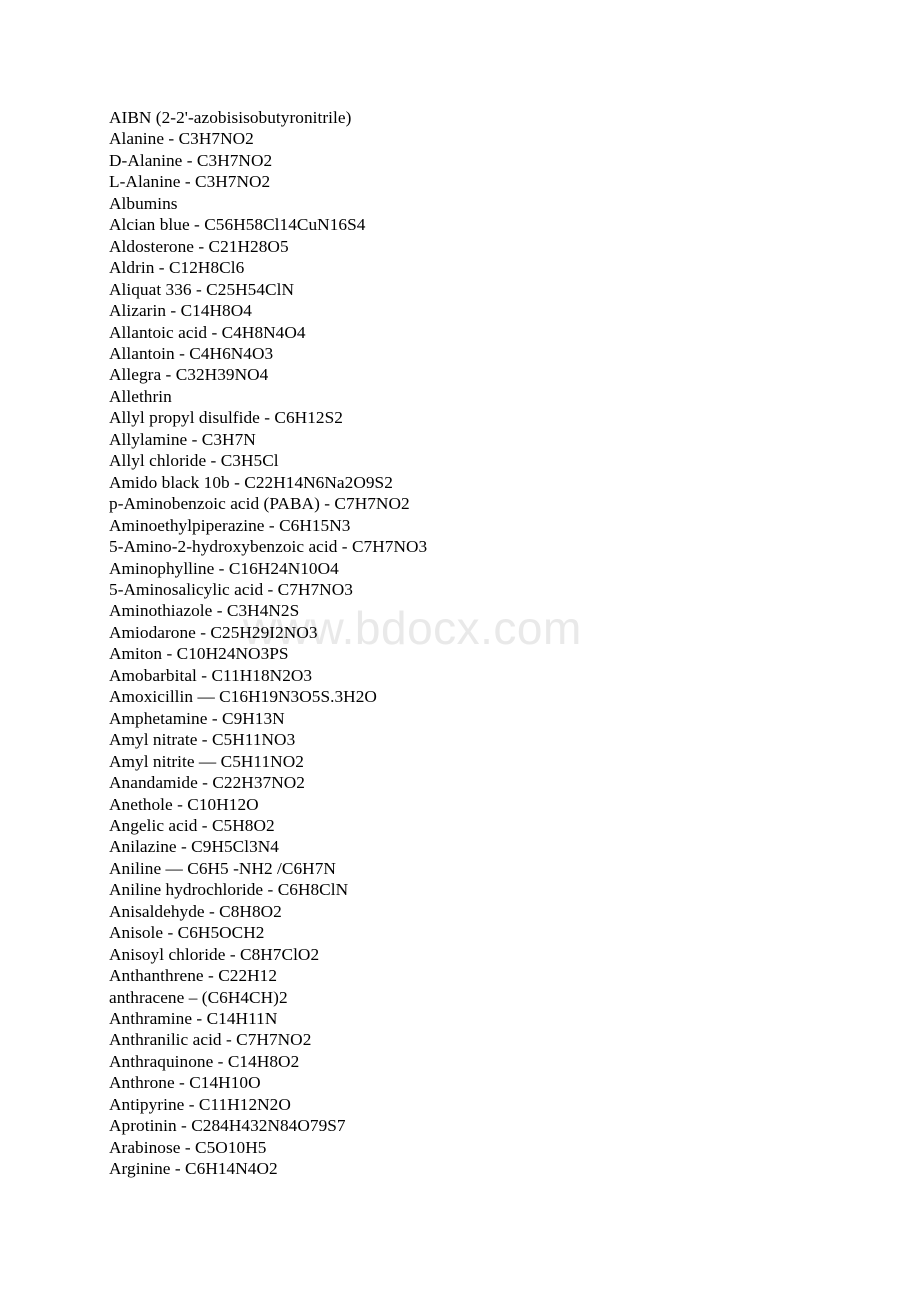  Describe the element at coordinates (194, 461) in the screenshot. I see `compound-entry: Allyl chloride - C3H5Cl` at that location.